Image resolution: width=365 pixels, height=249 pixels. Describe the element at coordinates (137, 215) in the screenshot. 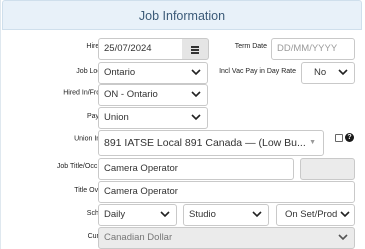

I see `schedule-frequency-select: Daily` at that location.